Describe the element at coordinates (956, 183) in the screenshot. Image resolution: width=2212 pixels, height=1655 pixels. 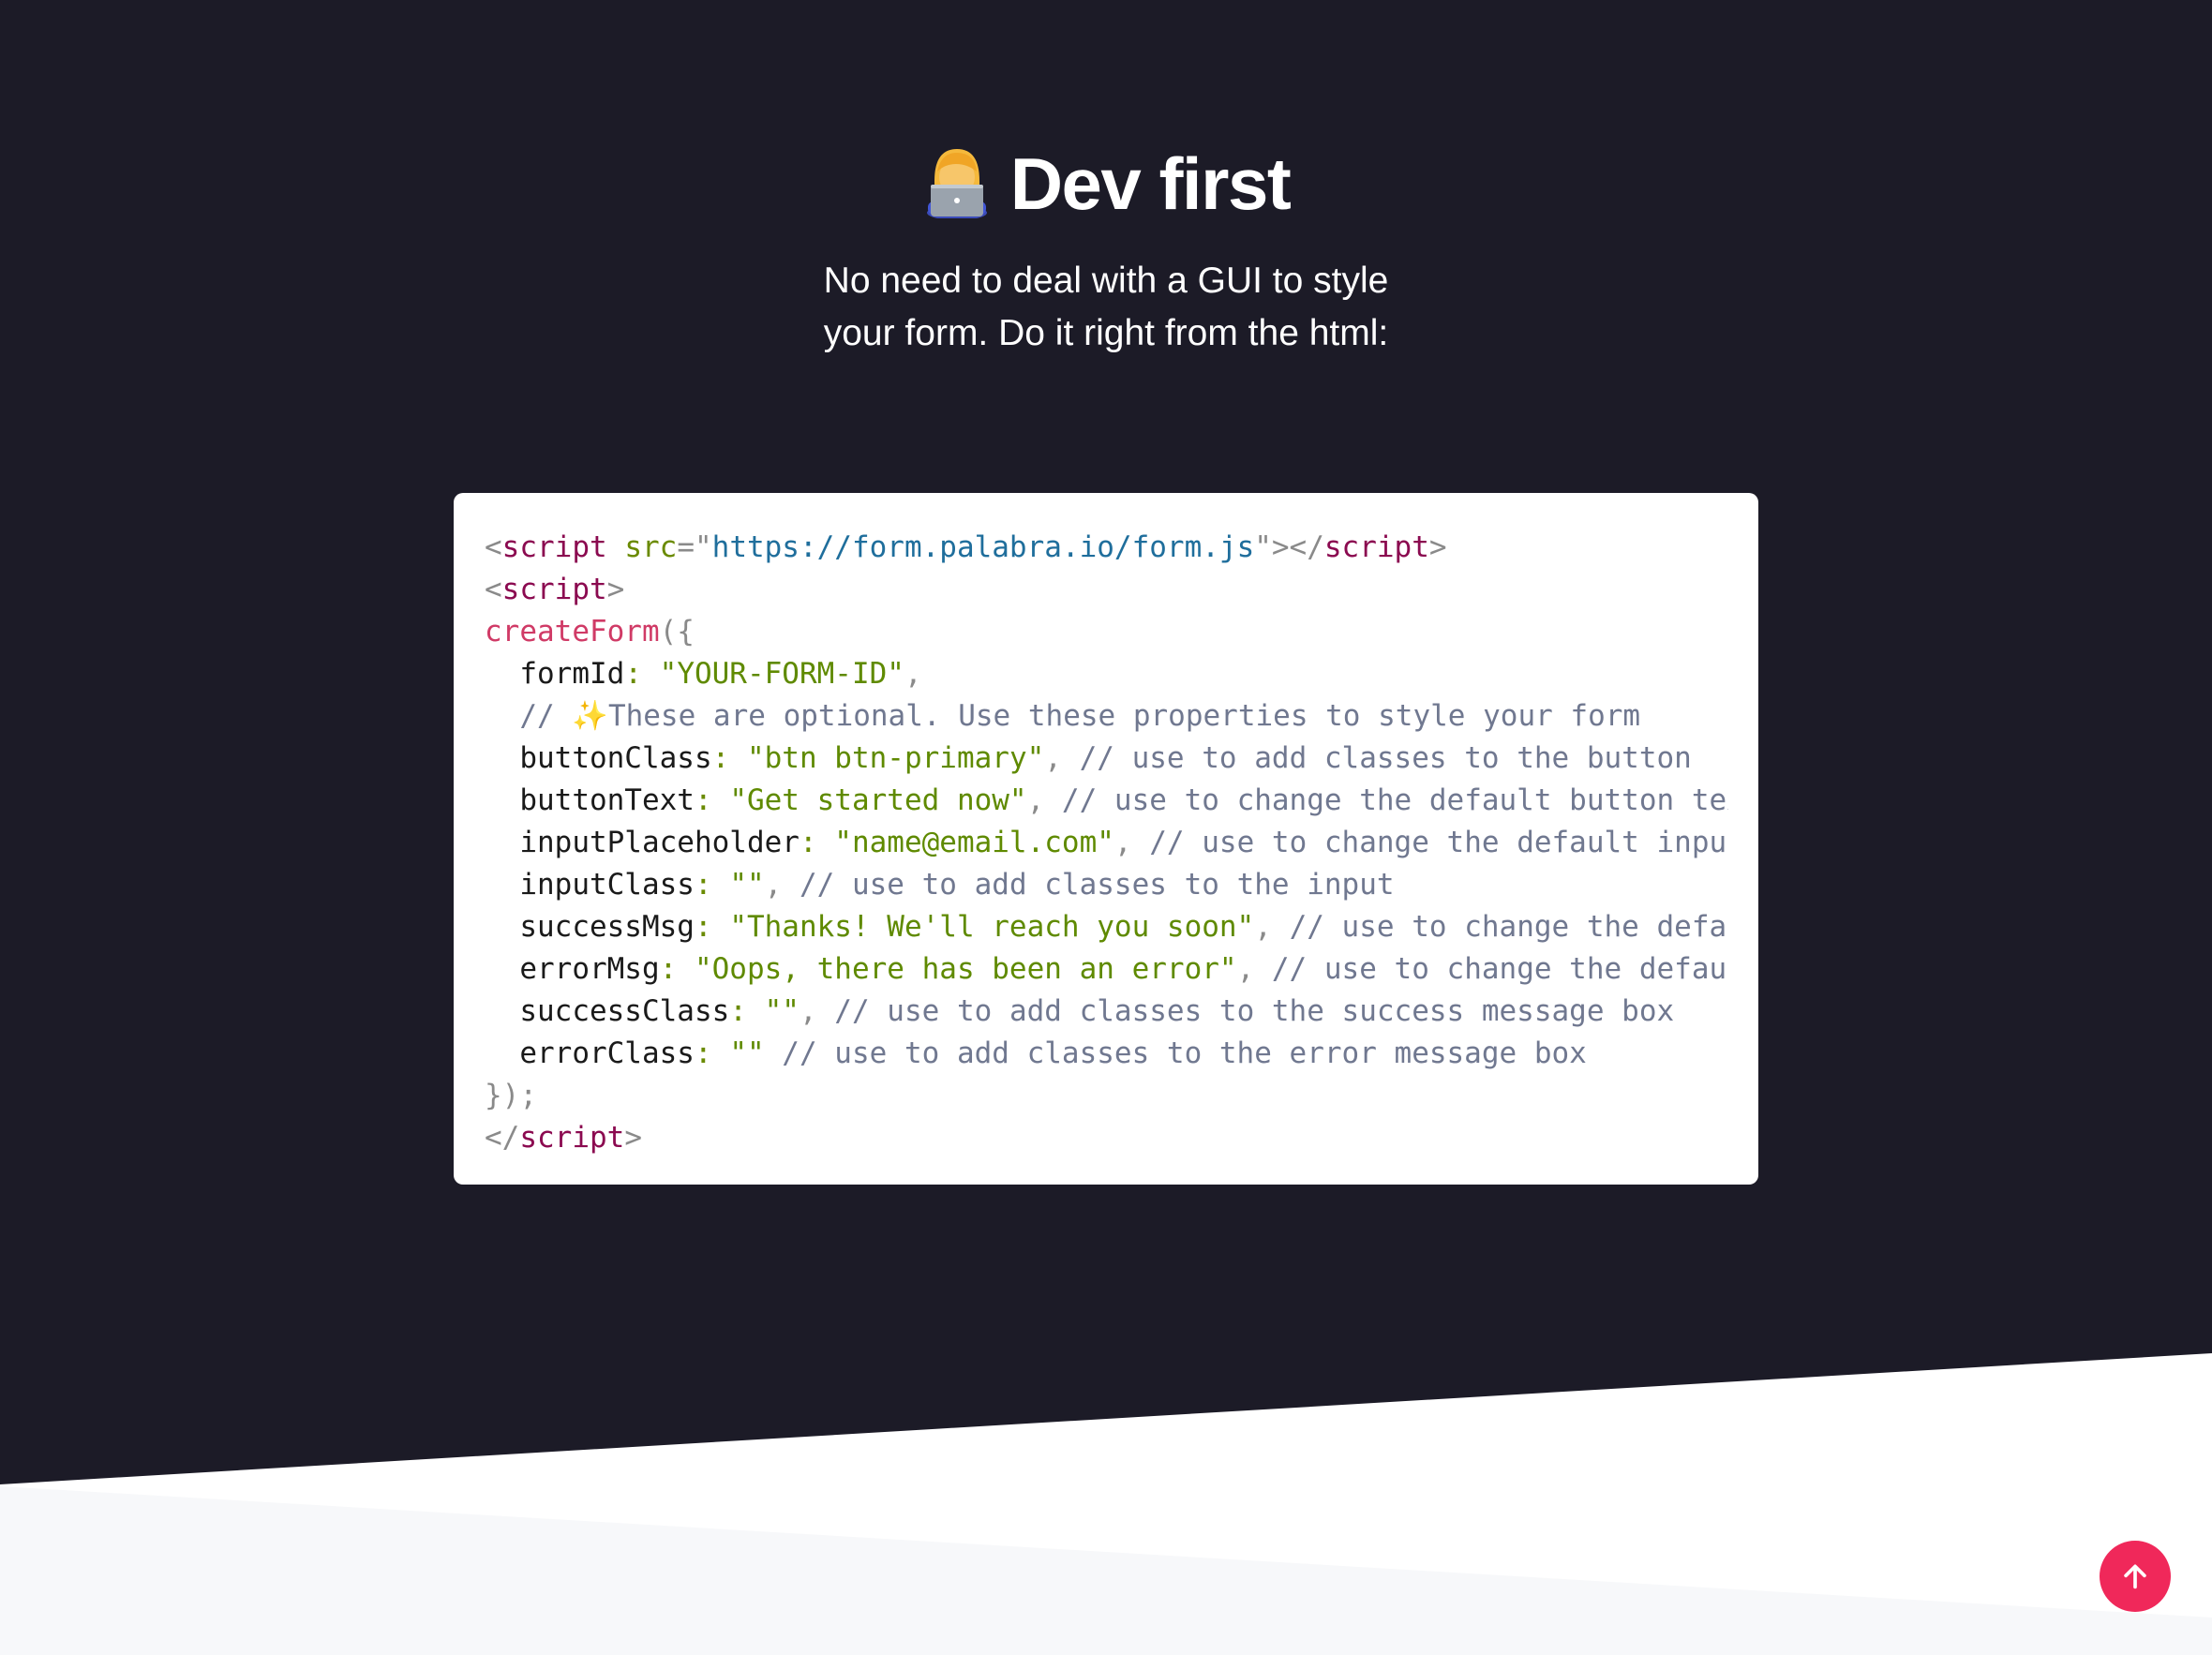
I see `technologist-emoji-icon` at that location.